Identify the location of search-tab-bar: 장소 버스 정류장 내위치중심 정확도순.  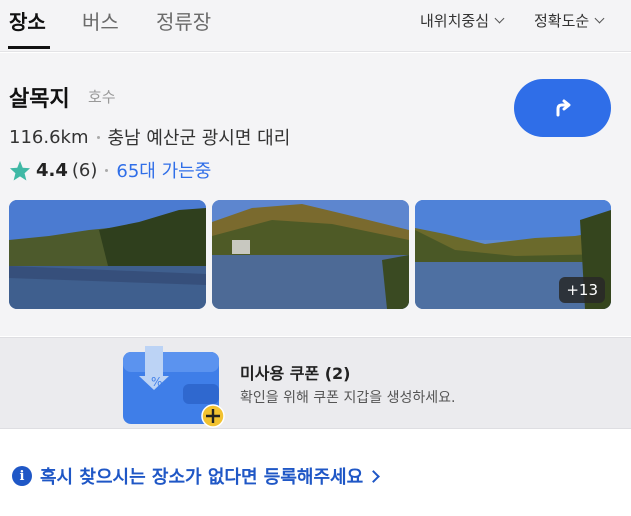
(315, 26).